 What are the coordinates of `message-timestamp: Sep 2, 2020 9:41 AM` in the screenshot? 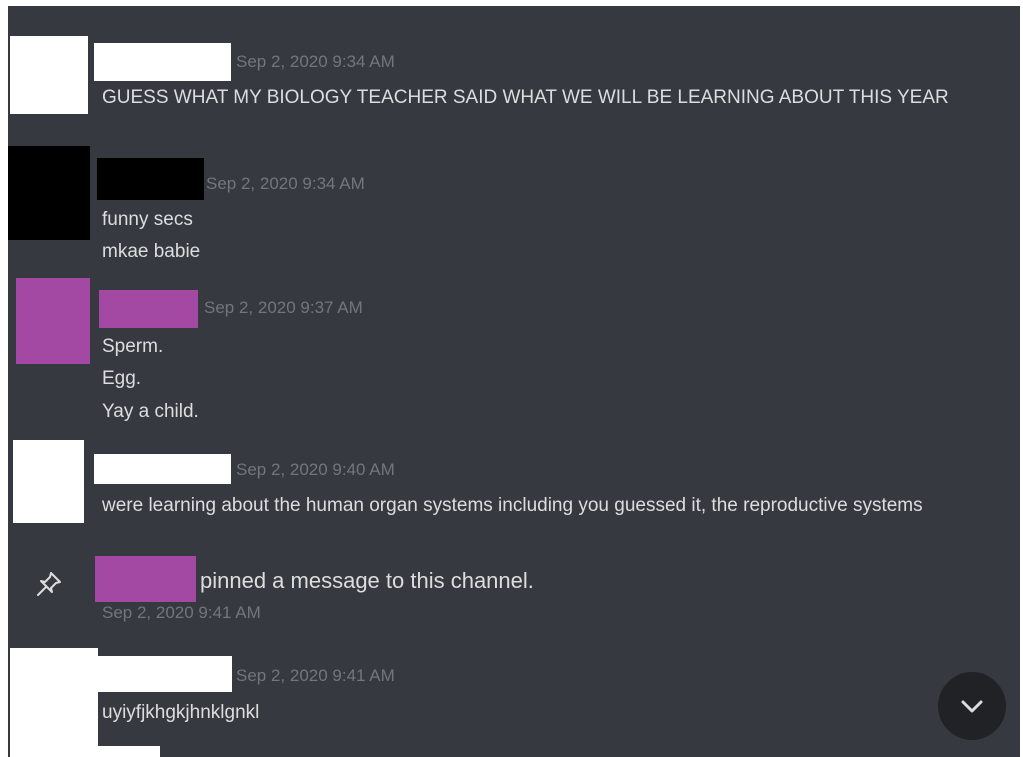 It's located at (315, 675).